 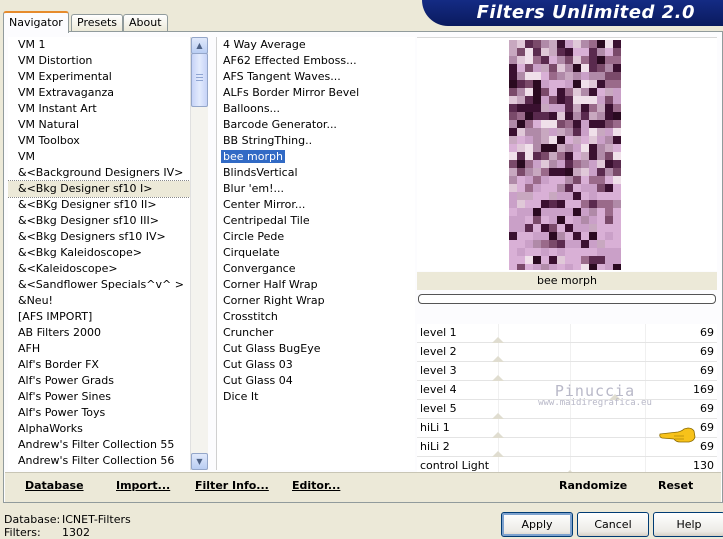 What do you see at coordinates (100, 221) in the screenshot?
I see `category-item: &<Bkg Designer sf10 III>` at bounding box center [100, 221].